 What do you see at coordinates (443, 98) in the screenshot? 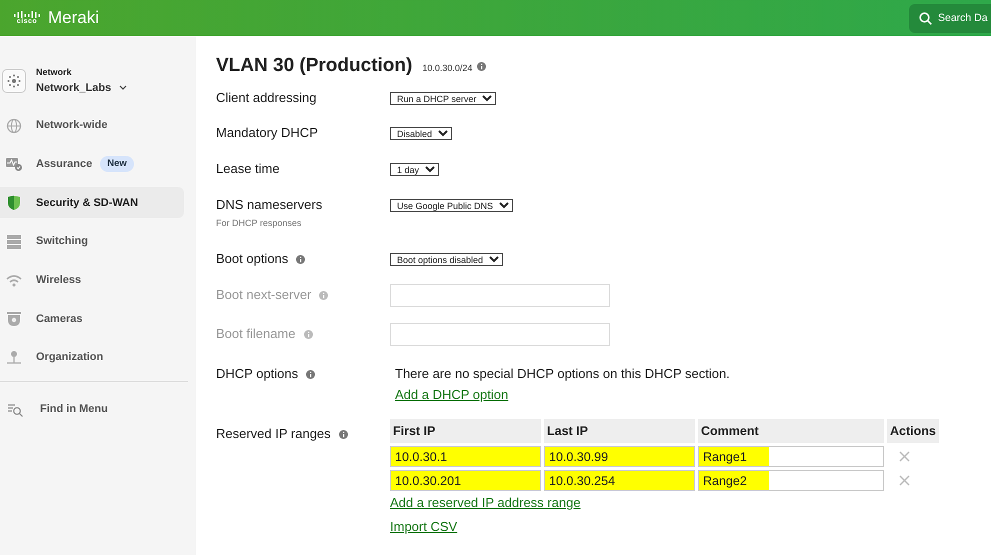
I see `dropdown: Run a DHCP server` at bounding box center [443, 98].